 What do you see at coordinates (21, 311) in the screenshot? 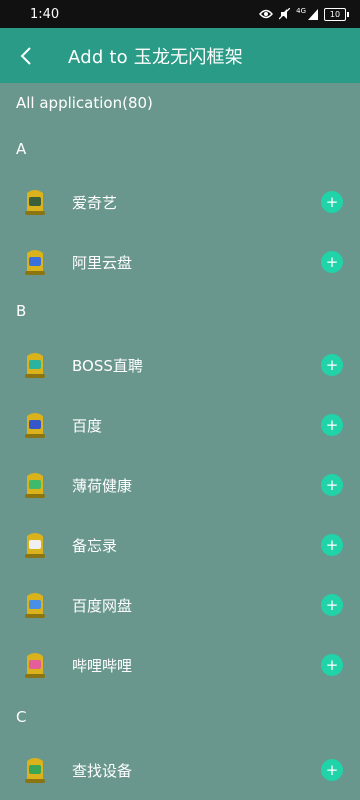
I see `section-letter-b: B` at bounding box center [21, 311].